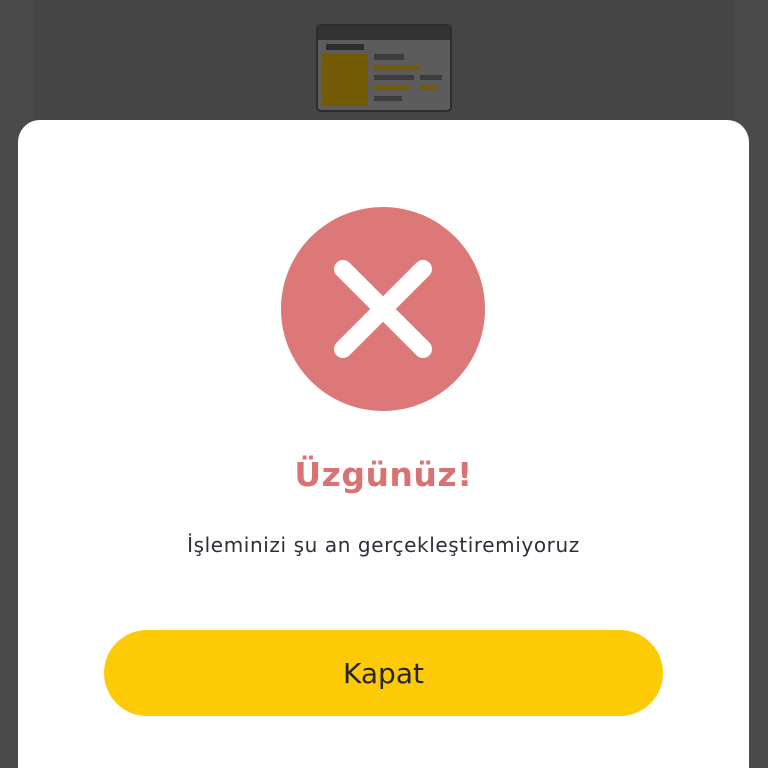 Image resolution: width=768 pixels, height=768 pixels. I want to click on close-button: Kapat, so click(383, 673).